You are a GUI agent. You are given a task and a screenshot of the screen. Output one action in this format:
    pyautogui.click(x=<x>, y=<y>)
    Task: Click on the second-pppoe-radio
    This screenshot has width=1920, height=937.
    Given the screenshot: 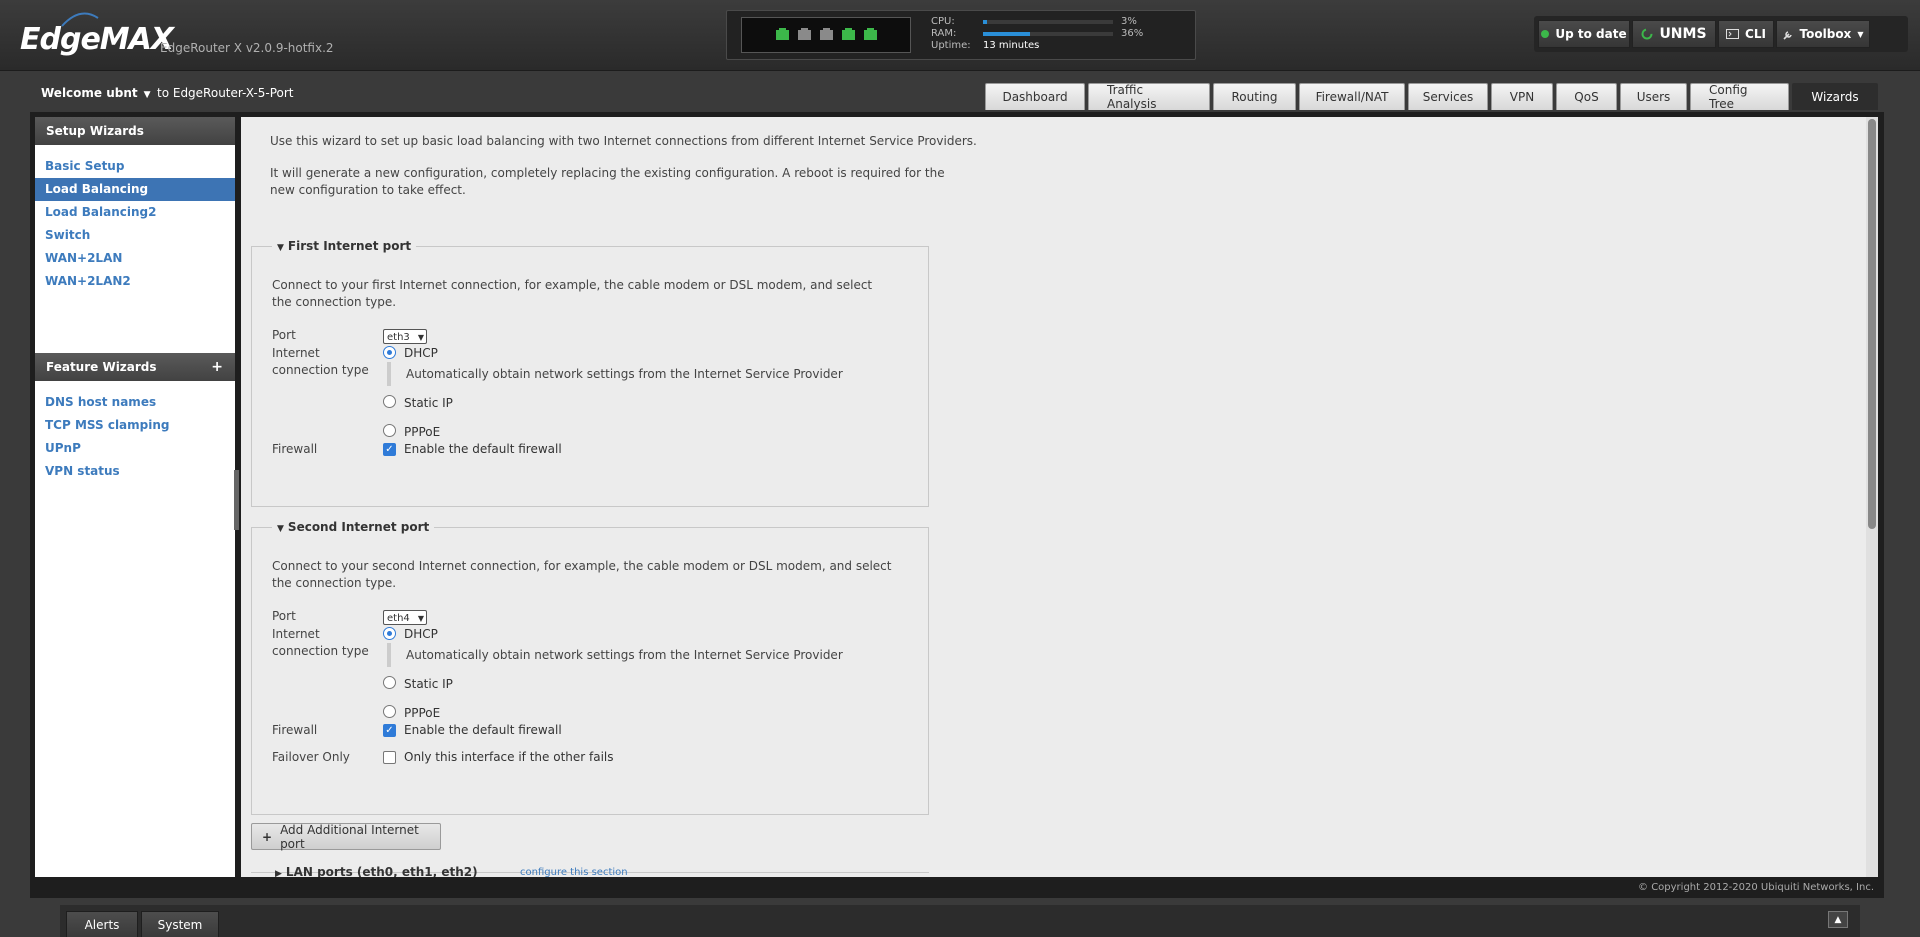 What is the action you would take?
    pyautogui.click(x=389, y=711)
    